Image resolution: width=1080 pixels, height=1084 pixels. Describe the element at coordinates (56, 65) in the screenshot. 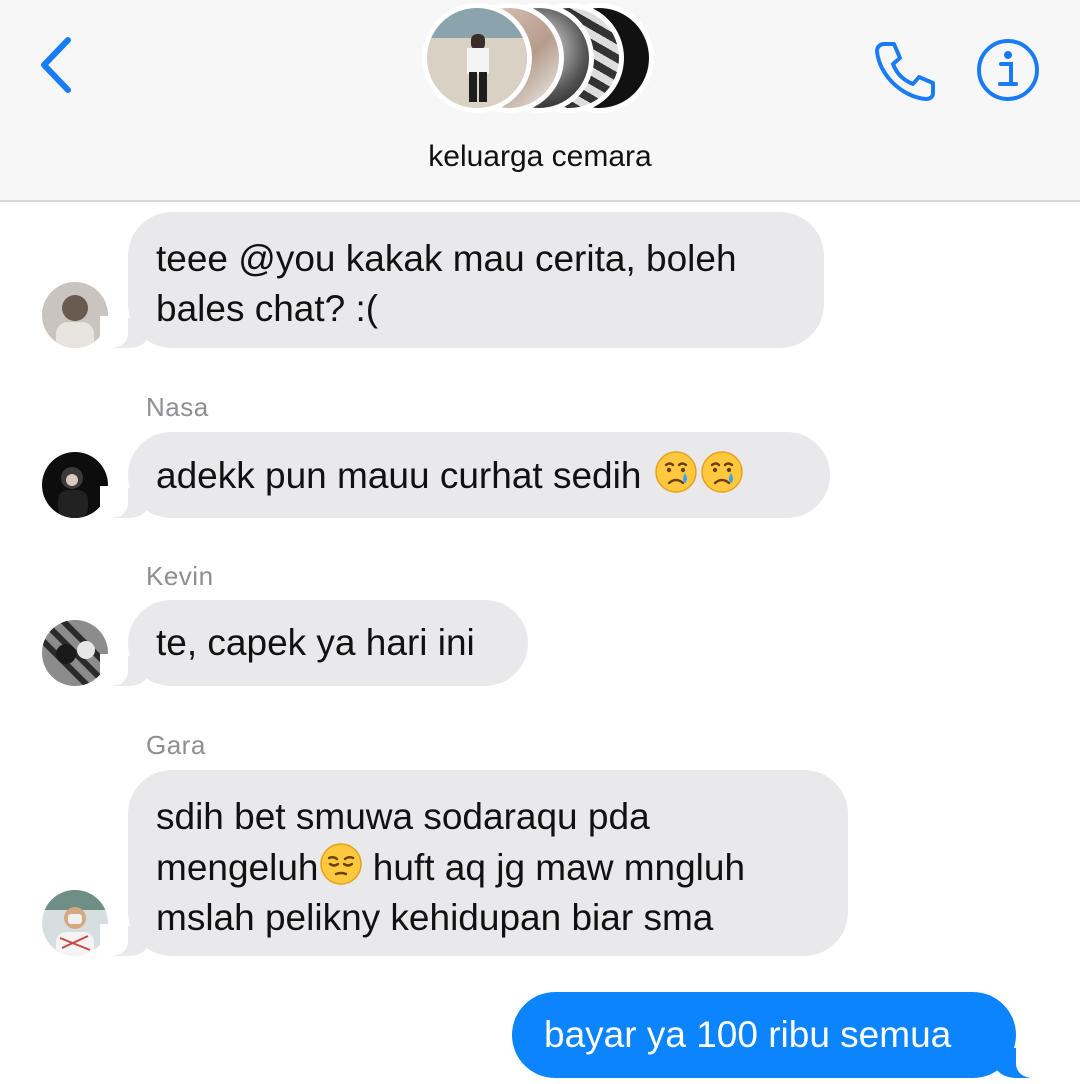

I see `chevron-left-icon` at that location.